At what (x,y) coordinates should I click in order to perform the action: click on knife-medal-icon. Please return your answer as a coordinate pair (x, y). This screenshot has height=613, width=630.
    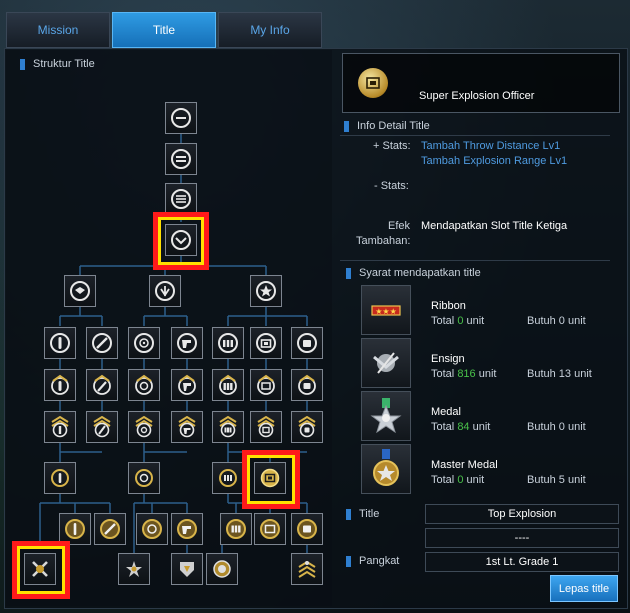
    Looking at the image, I should click on (110, 529).